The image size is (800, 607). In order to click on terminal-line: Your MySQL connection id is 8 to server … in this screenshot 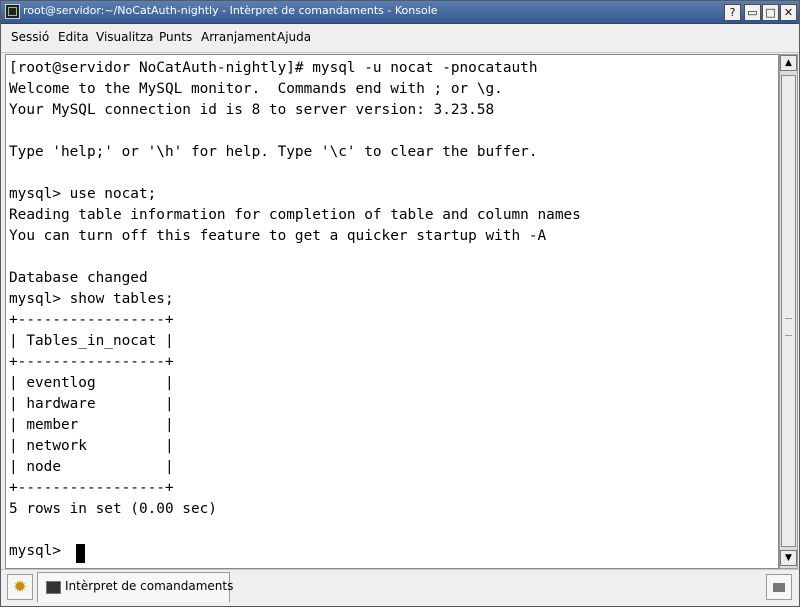, I will do `click(252, 110)`.